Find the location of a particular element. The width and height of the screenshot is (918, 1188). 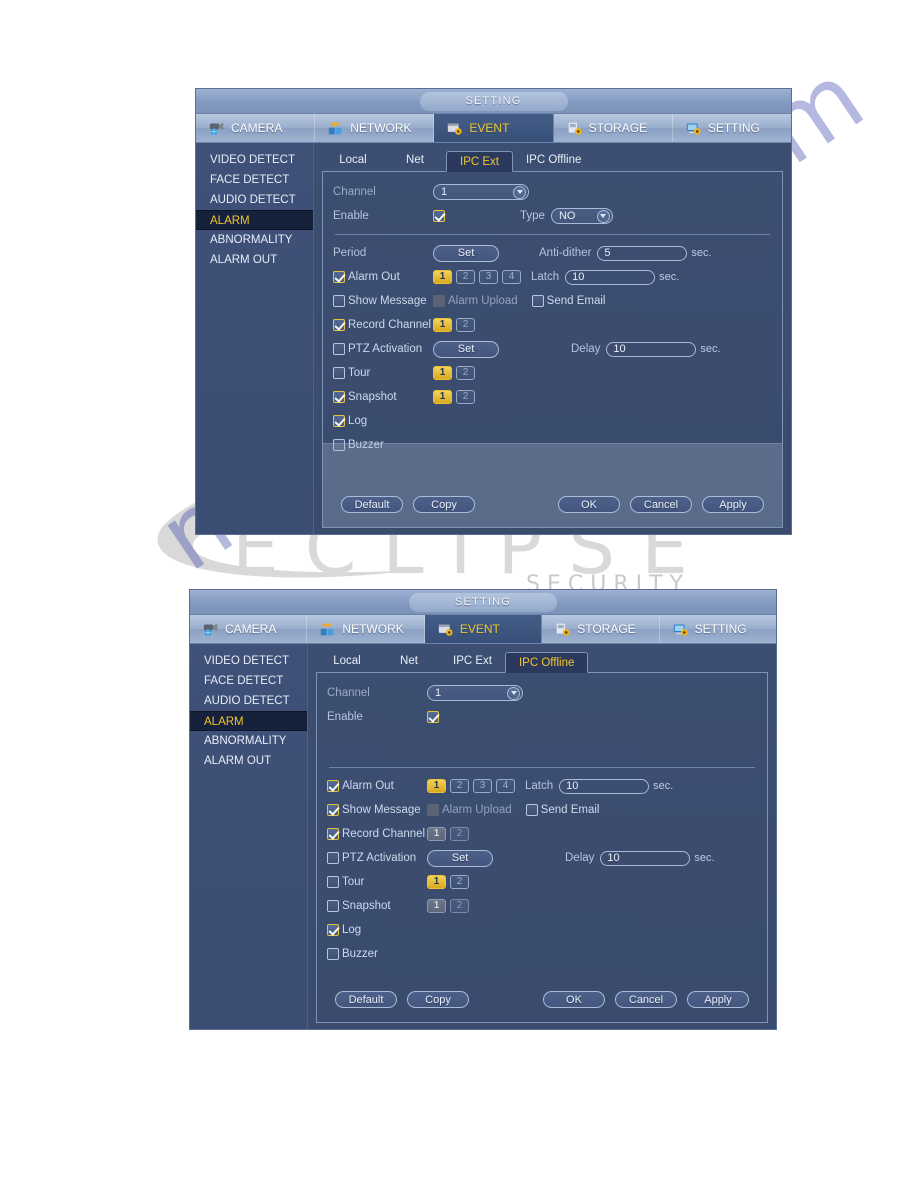

buzzer-checkbox is located at coordinates (333, 954).